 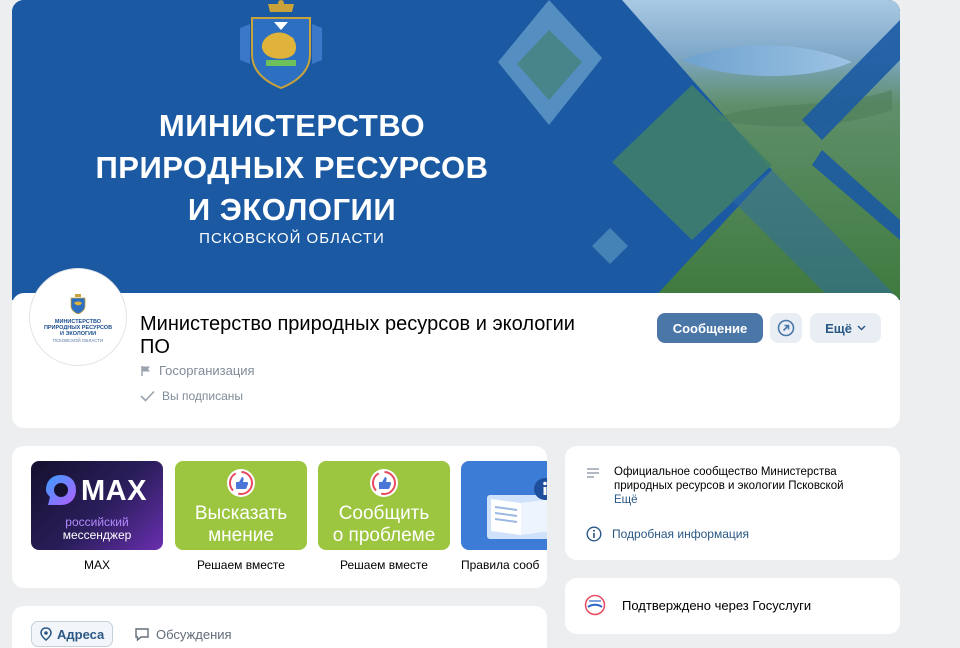 What do you see at coordinates (46, 634) in the screenshot?
I see `map-pin-icon` at bounding box center [46, 634].